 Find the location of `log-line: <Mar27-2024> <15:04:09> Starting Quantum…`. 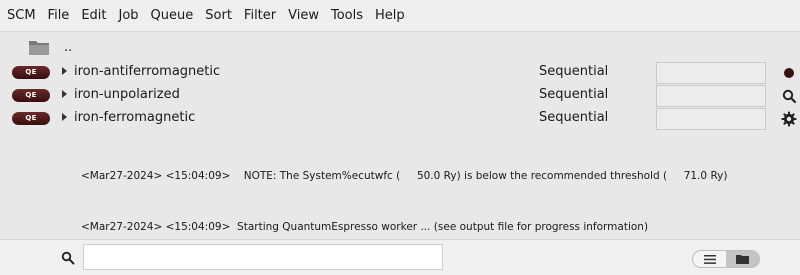

log-line: <Mar27-2024> <15:04:09> Starting Quantum… is located at coordinates (365, 227).